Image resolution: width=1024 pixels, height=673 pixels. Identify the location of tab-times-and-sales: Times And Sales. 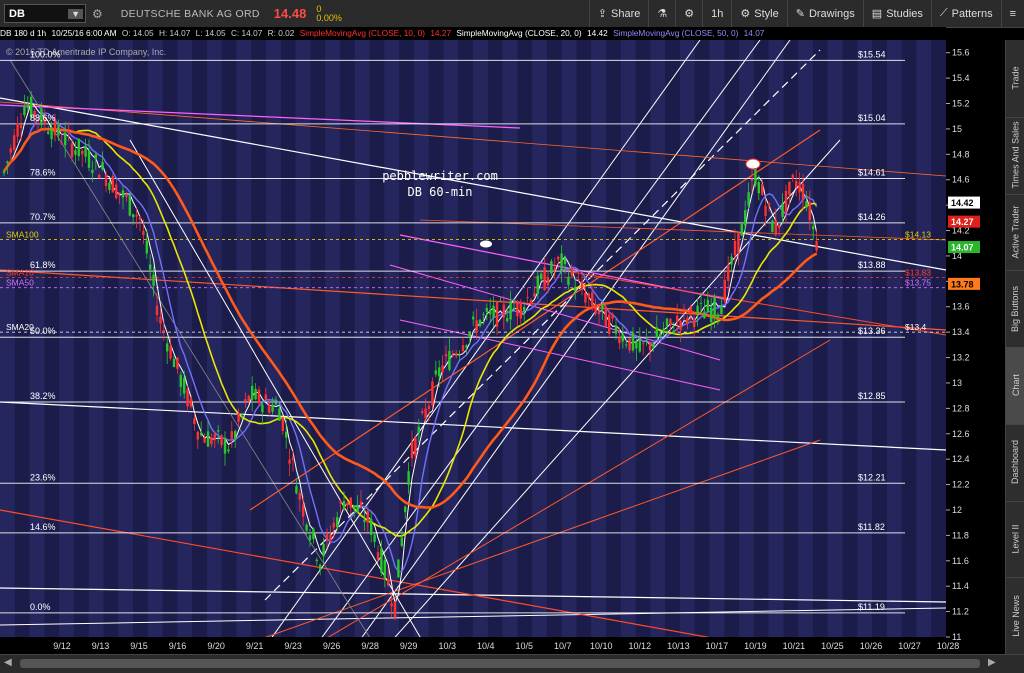
(1015, 156).